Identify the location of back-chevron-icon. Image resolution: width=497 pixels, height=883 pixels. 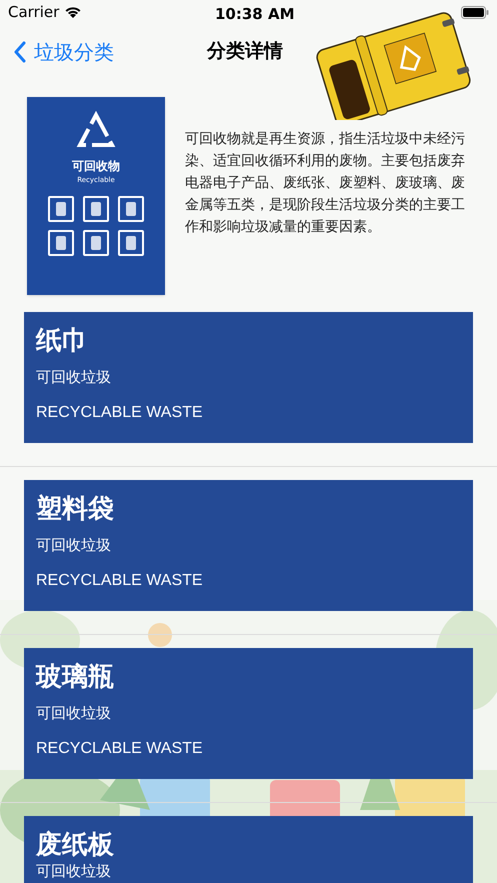
(20, 52).